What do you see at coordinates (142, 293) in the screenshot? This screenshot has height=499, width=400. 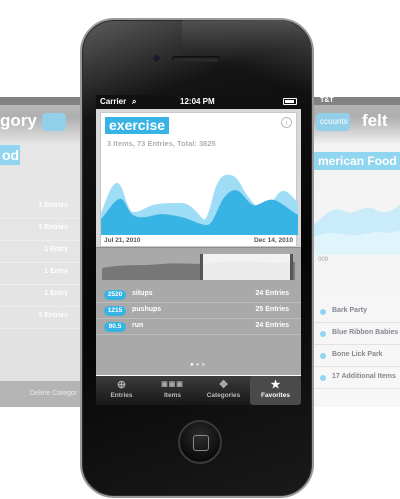 I see `entry-name: situps` at bounding box center [142, 293].